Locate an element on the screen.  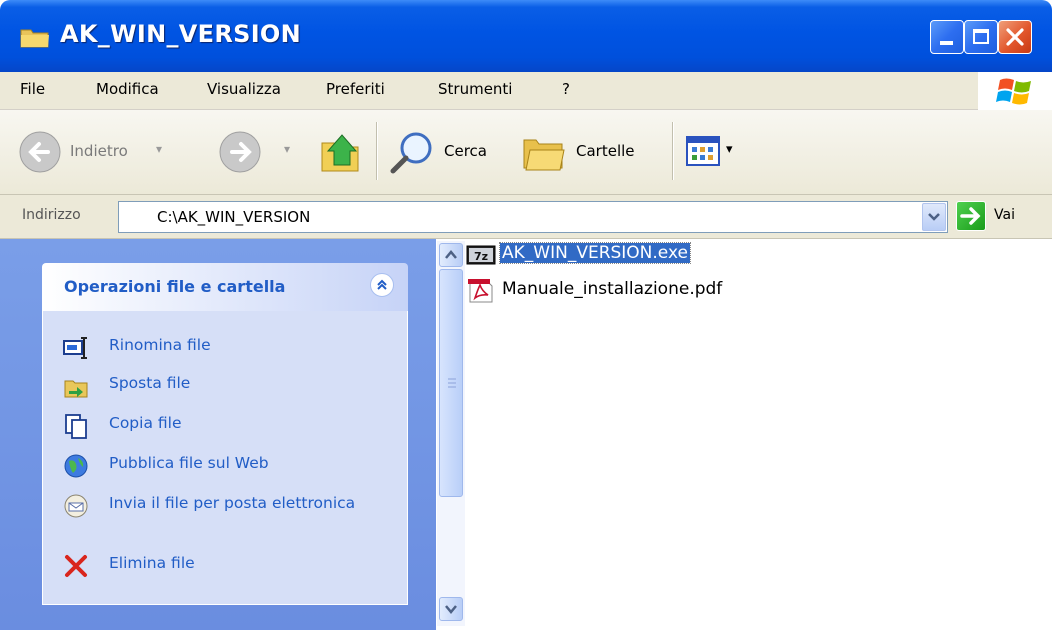
address-value: C:\AK_WIN_VERSION is located at coordinates (234, 217).